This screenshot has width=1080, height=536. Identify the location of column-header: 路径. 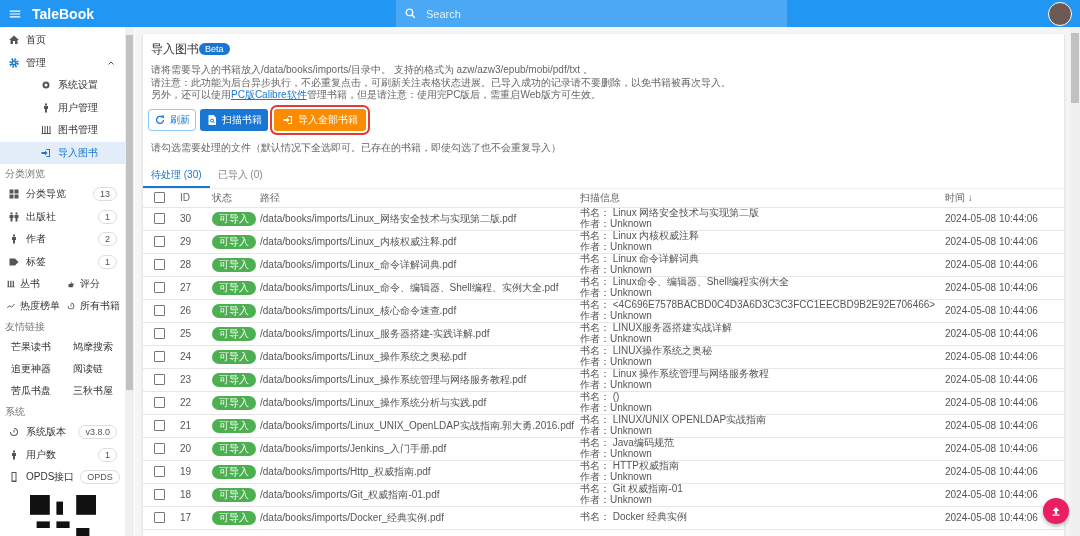
(420, 197).